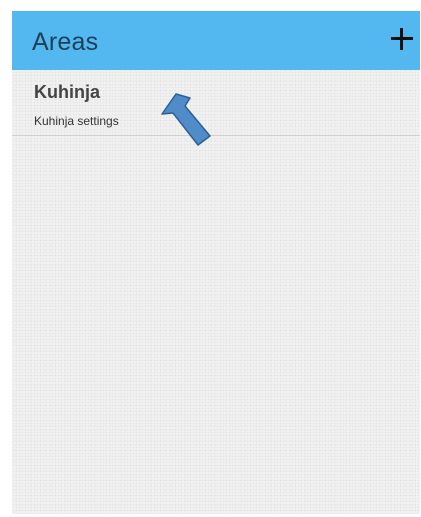 The image size is (421, 517). Describe the element at coordinates (186, 119) in the screenshot. I see `arrow-up-left-icon` at that location.